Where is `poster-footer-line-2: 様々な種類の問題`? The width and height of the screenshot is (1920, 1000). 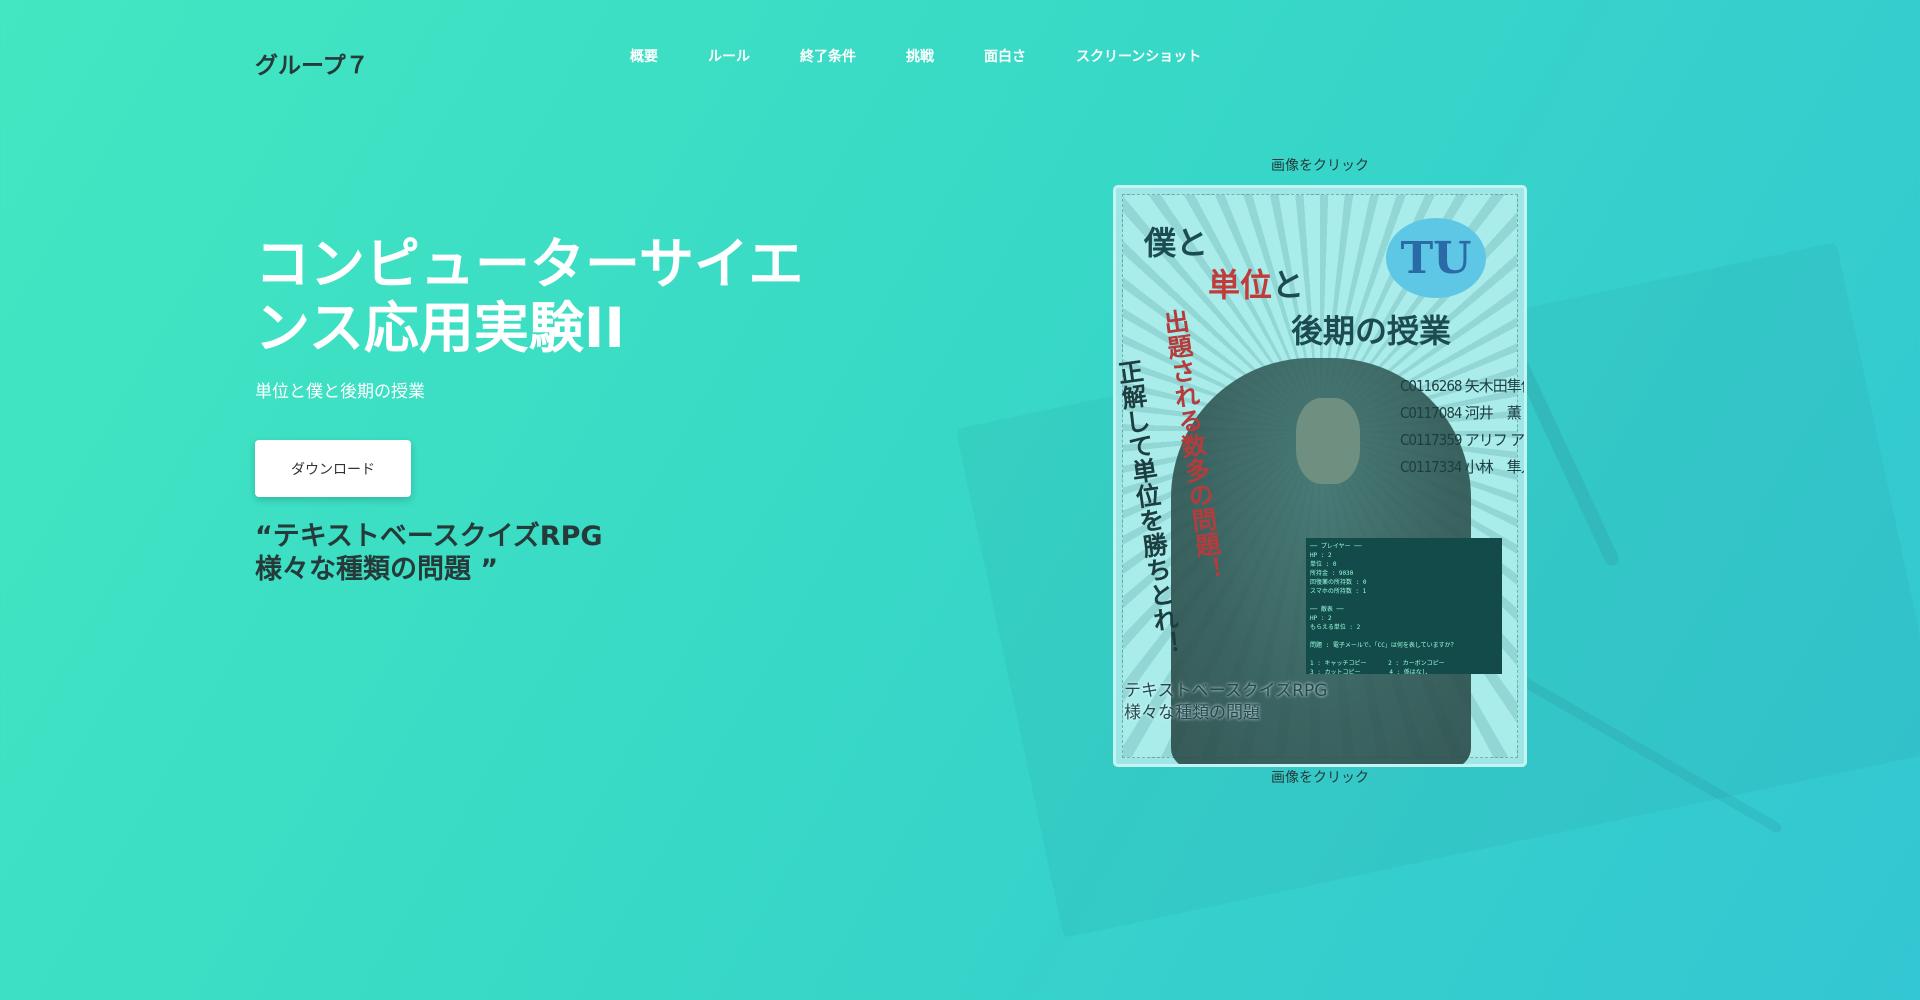 poster-footer-line-2: 様々な種類の問題 is located at coordinates (1192, 713).